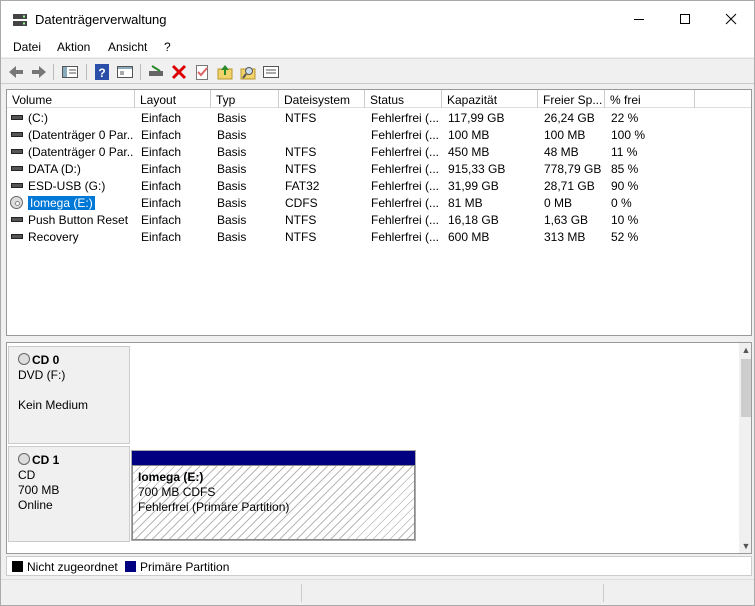 Image resolution: width=755 pixels, height=606 pixels. I want to click on legend-swatch-primary, so click(130, 566).